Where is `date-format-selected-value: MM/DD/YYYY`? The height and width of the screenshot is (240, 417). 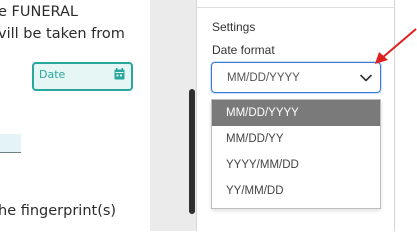
date-format-selected-value: MM/DD/YYYY is located at coordinates (263, 78).